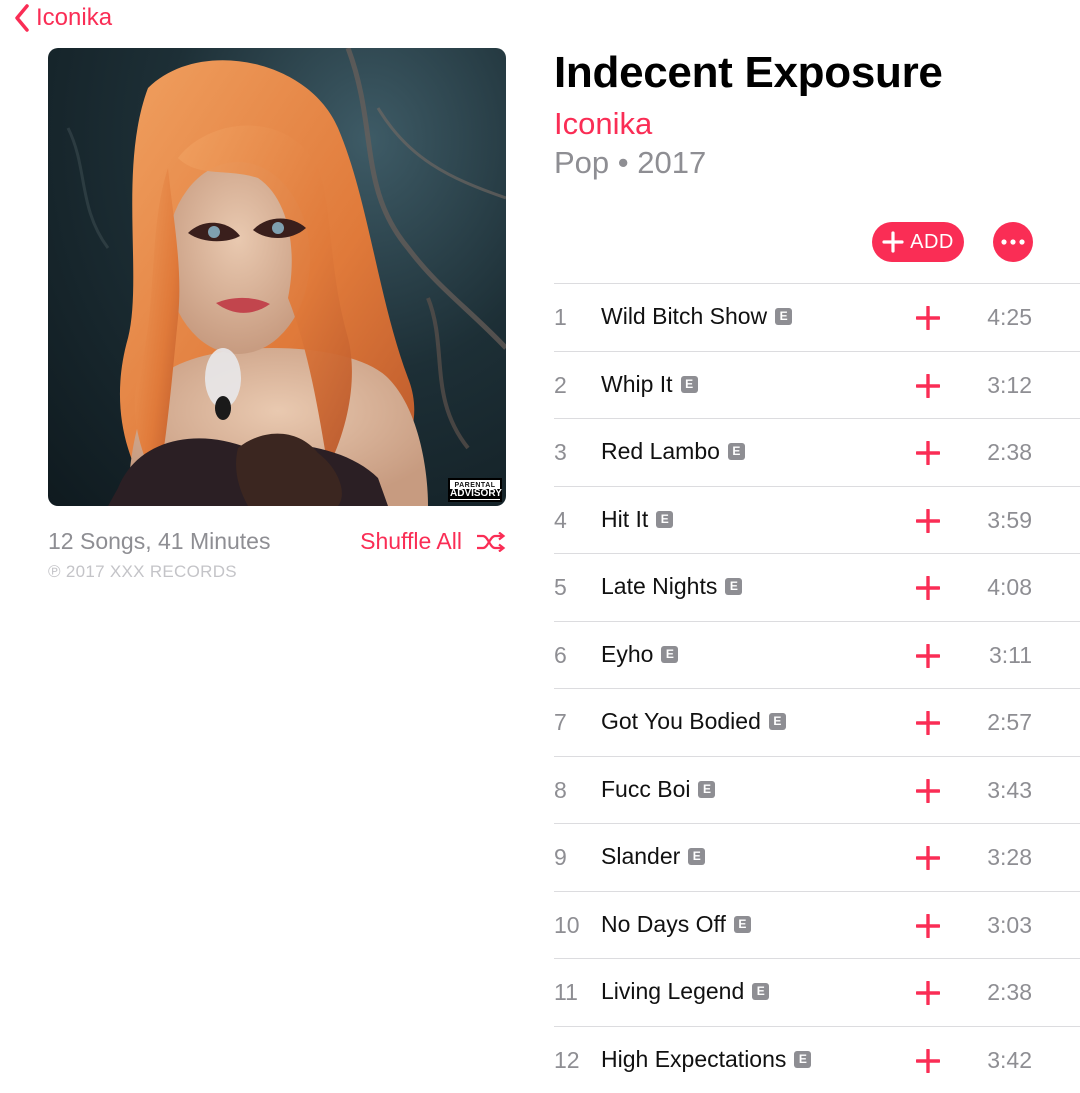  I want to click on track-title: Hit It, so click(624, 519).